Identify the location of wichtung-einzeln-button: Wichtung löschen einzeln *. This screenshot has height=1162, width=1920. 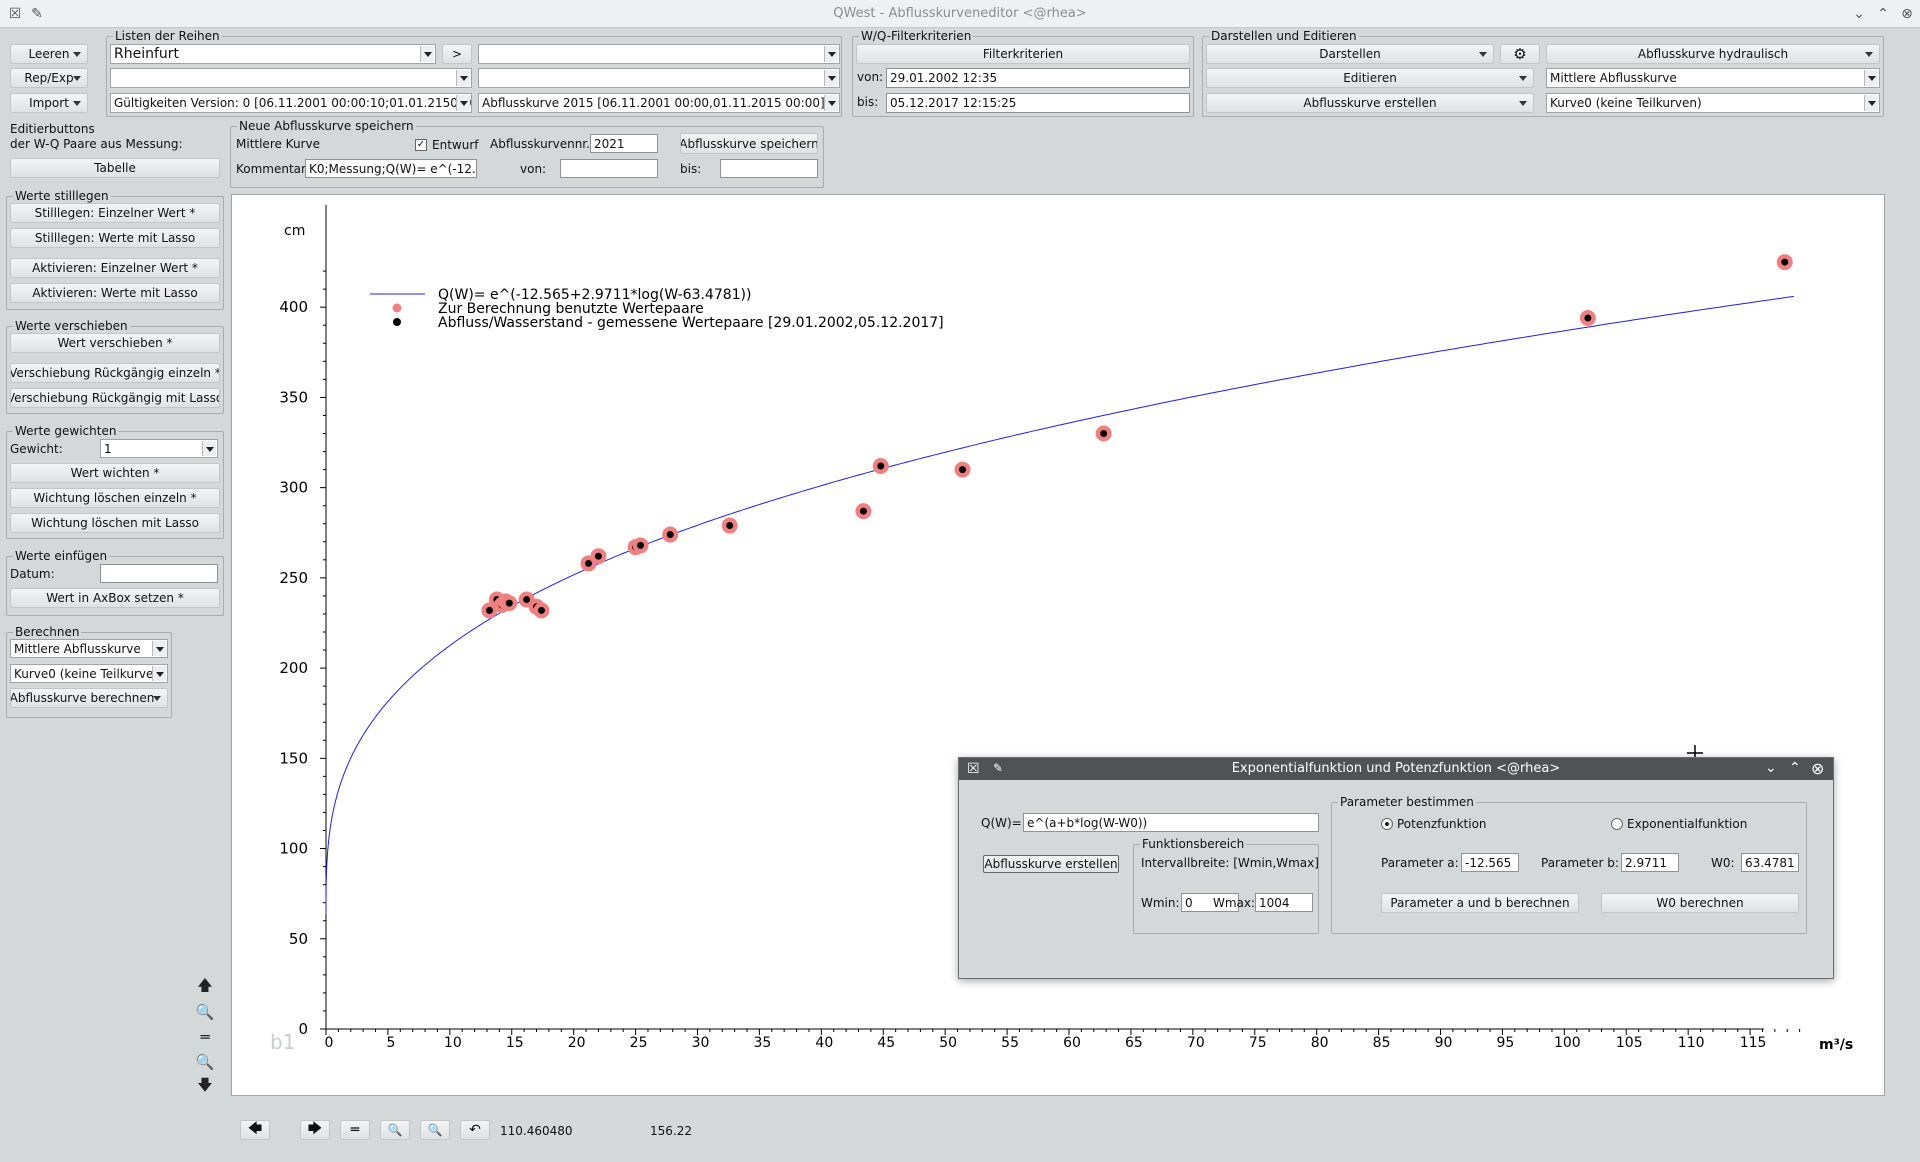
(115, 498).